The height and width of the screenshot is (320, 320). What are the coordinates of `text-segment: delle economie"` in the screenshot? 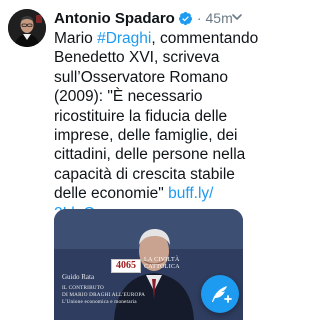 It's located at (111, 194).